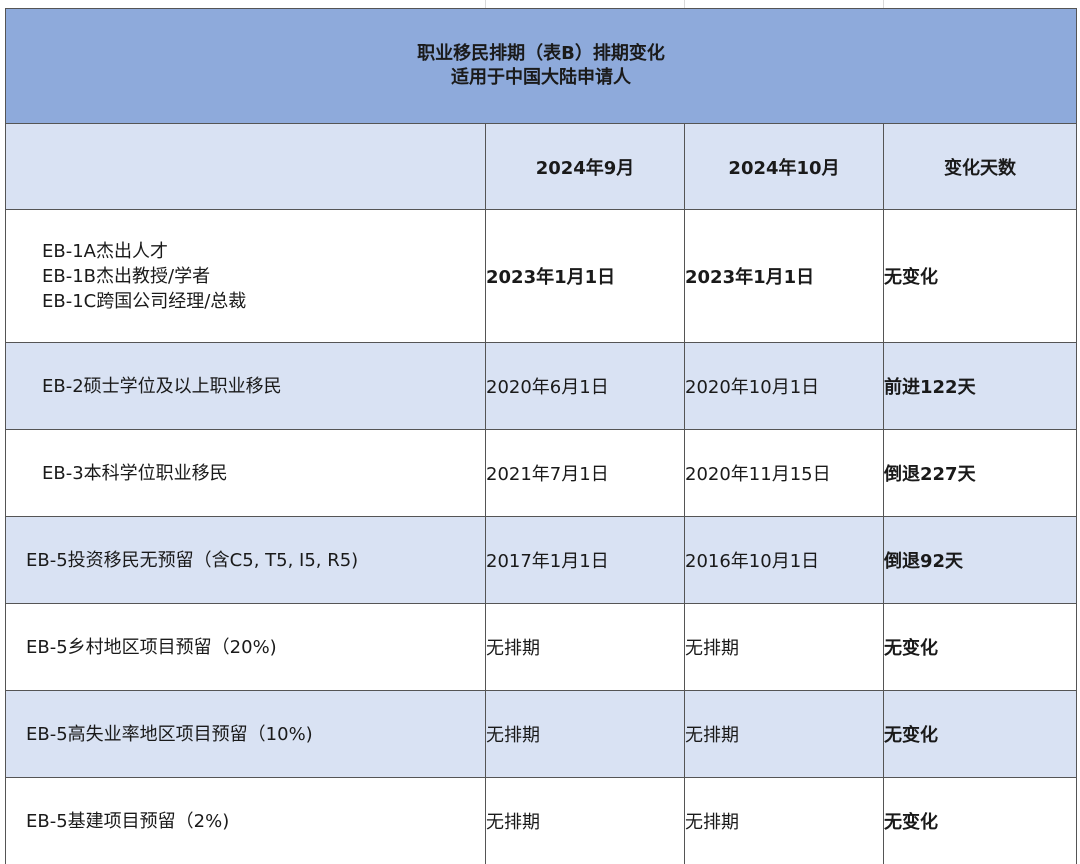 This screenshot has height=864, width=1080. I want to click on sep-2024-cell: 2021年7月1日, so click(585, 473).